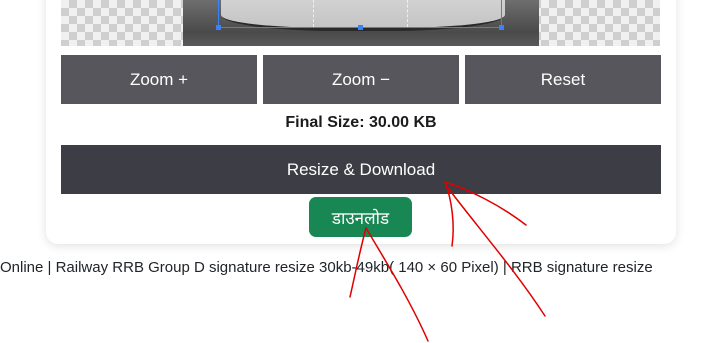 Image resolution: width=718 pixels, height=343 pixels. Describe the element at coordinates (159, 79) in the screenshot. I see `zoom-in-button: Zoom +` at that location.